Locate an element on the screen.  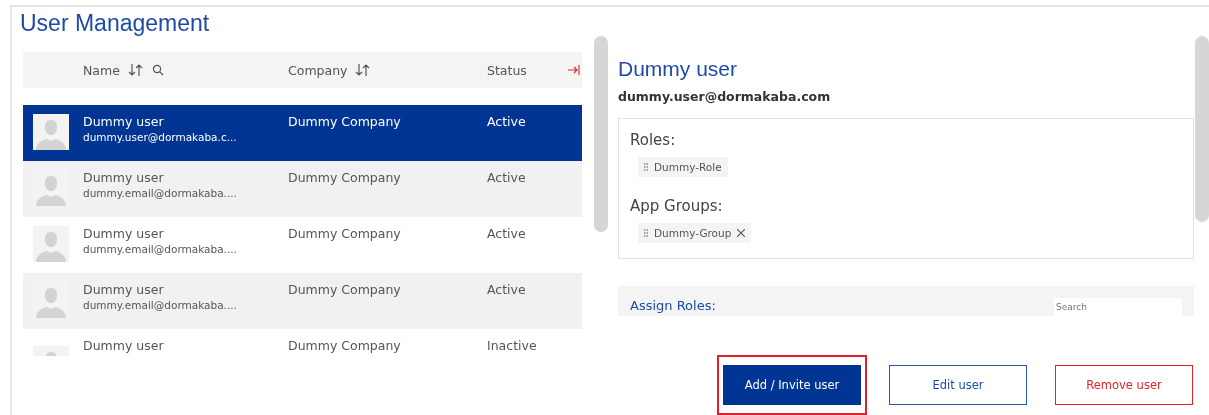
tag-chip: Dummy-Role is located at coordinates (683, 167).